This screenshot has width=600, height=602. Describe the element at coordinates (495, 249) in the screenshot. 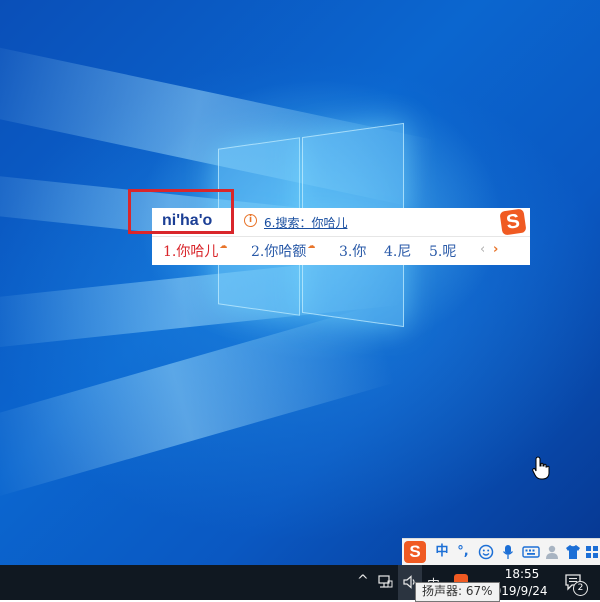

I see `next-page-arrow-icon: ›` at that location.